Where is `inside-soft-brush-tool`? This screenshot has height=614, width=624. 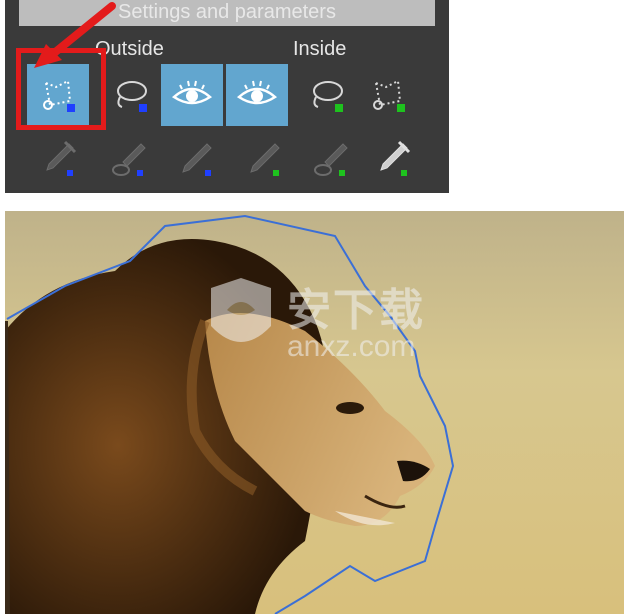 inside-soft-brush-tool is located at coordinates (331, 158).